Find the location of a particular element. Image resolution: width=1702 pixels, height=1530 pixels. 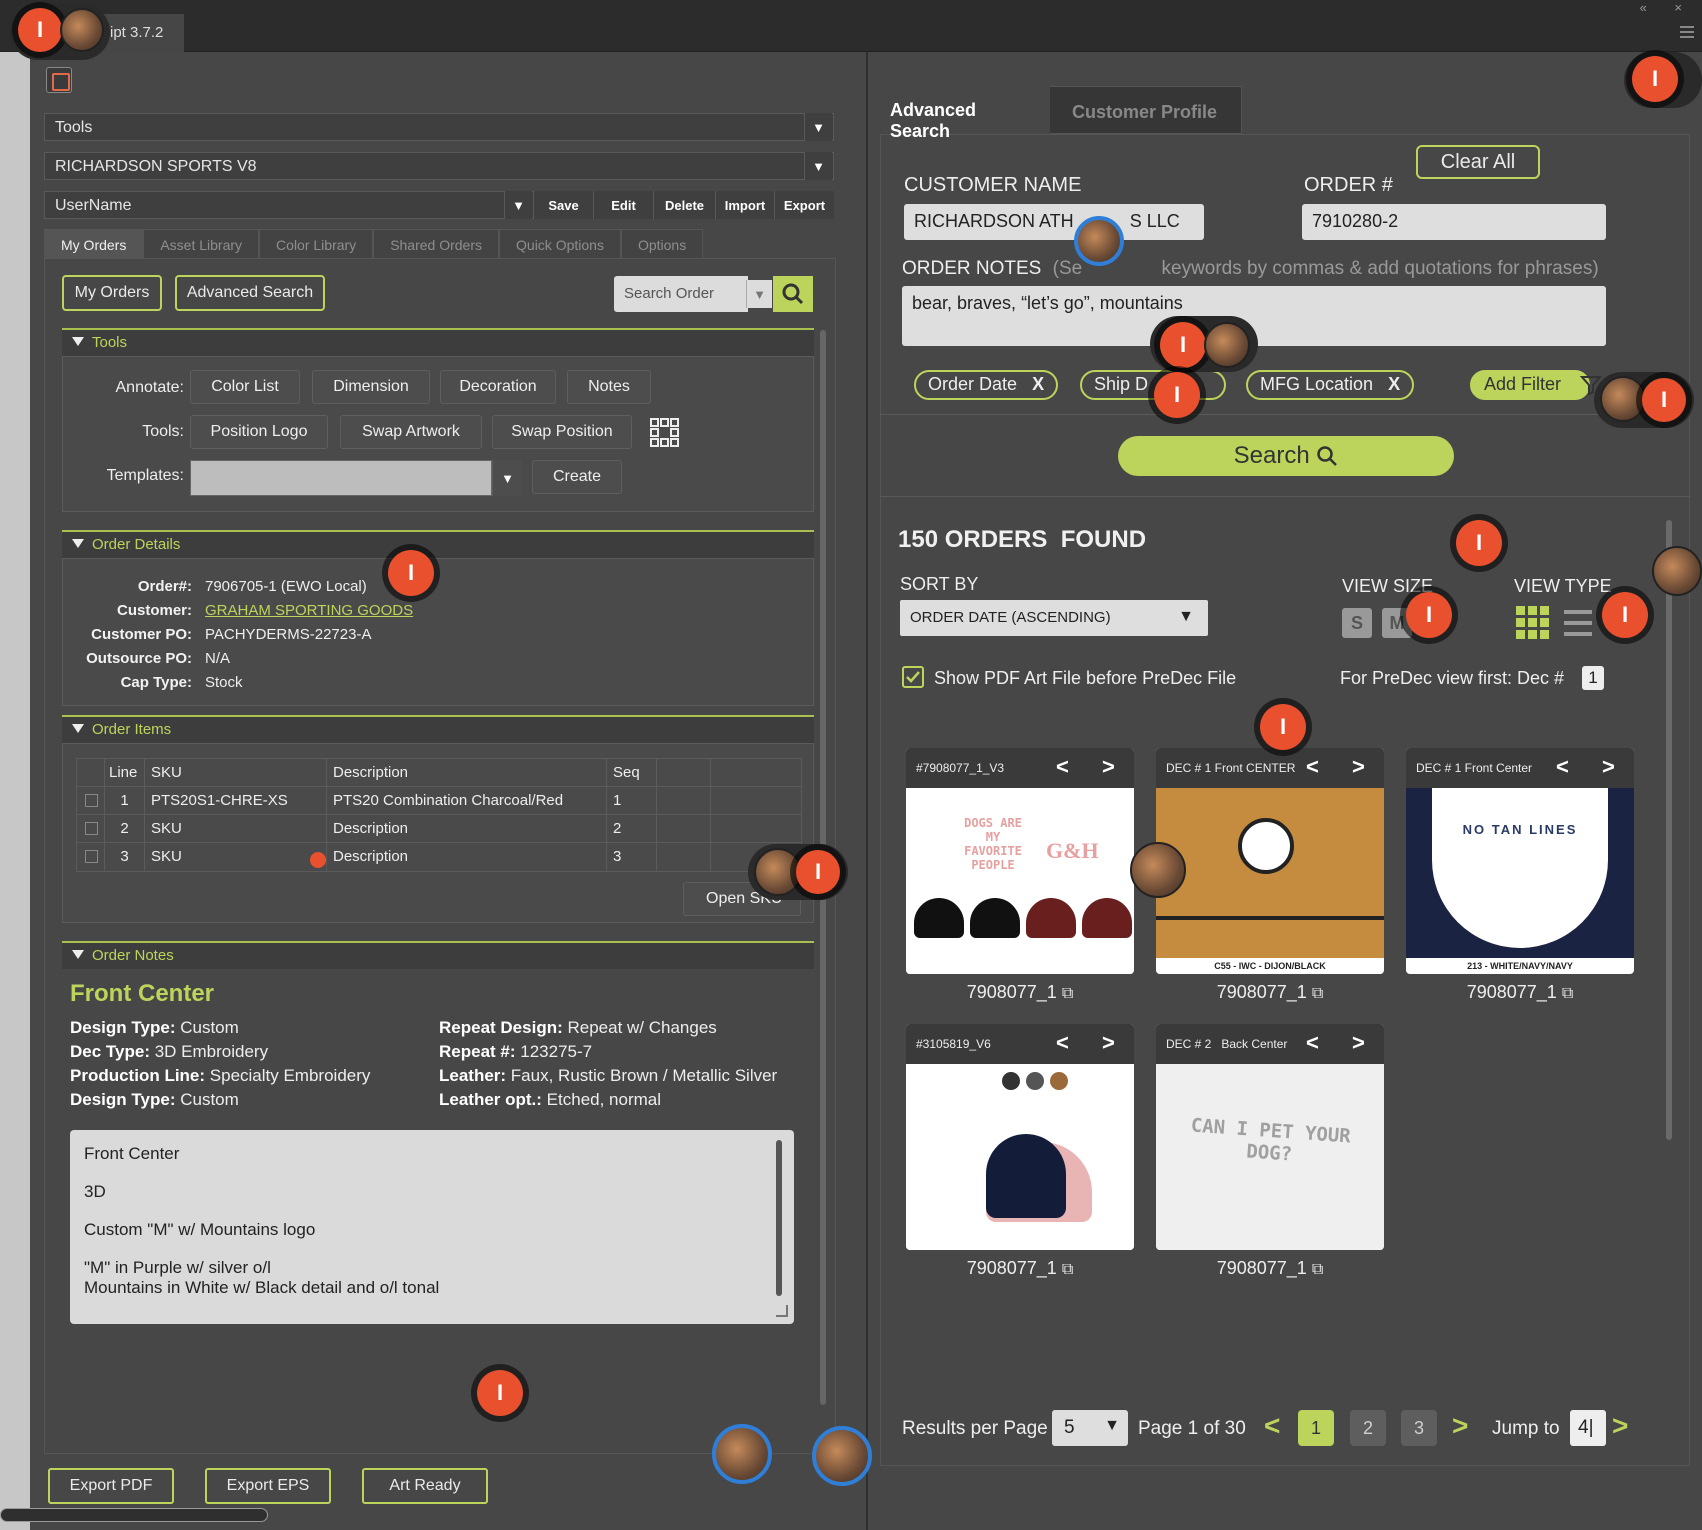

tab-quick-options: Quick Options is located at coordinates (560, 244).